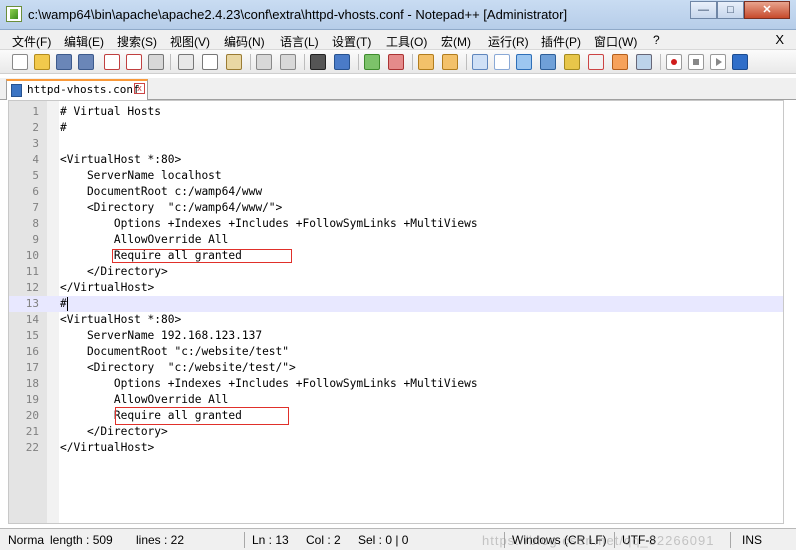 Image resolution: width=796 pixels, height=558 pixels. What do you see at coordinates (31, 41) in the screenshot?
I see `menu-file: 文件(F)` at bounding box center [31, 41].